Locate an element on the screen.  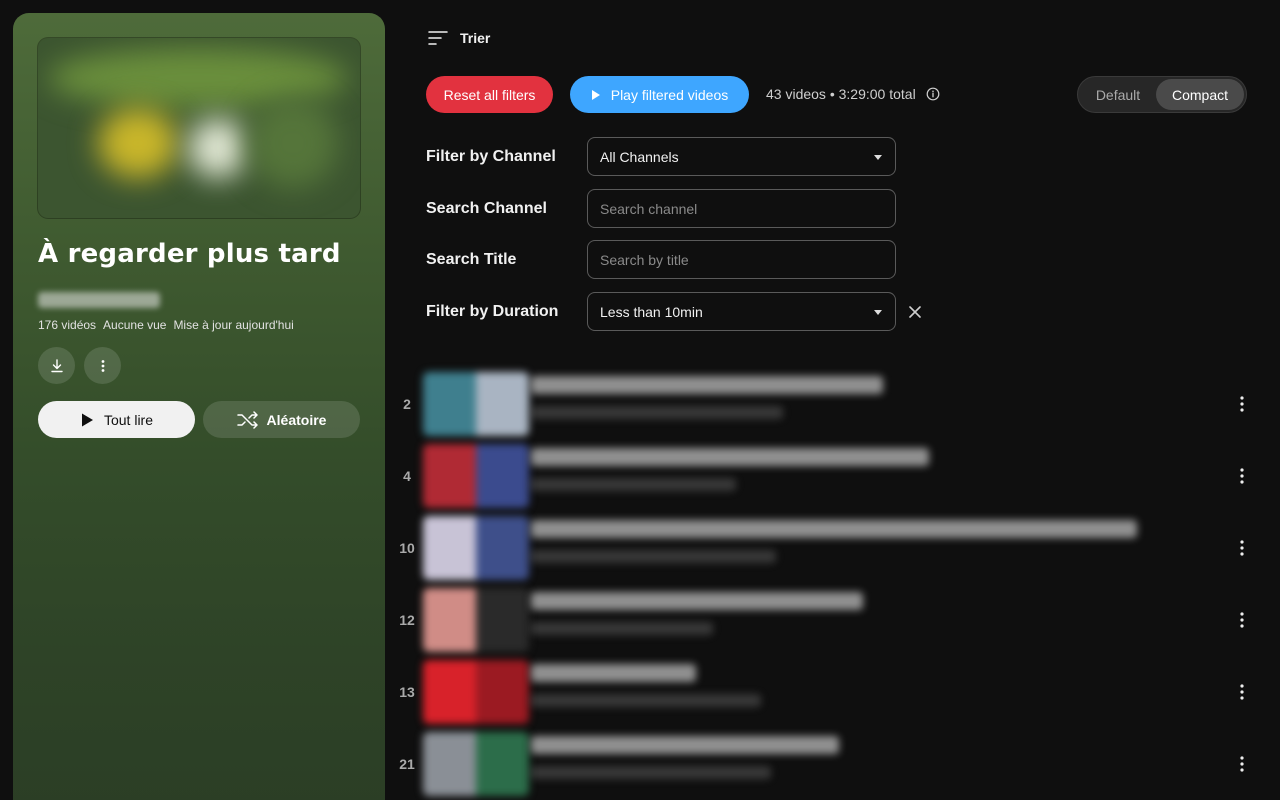
filter-summary: 43 videos • 3:29:00 total is located at coordinates (853, 94).